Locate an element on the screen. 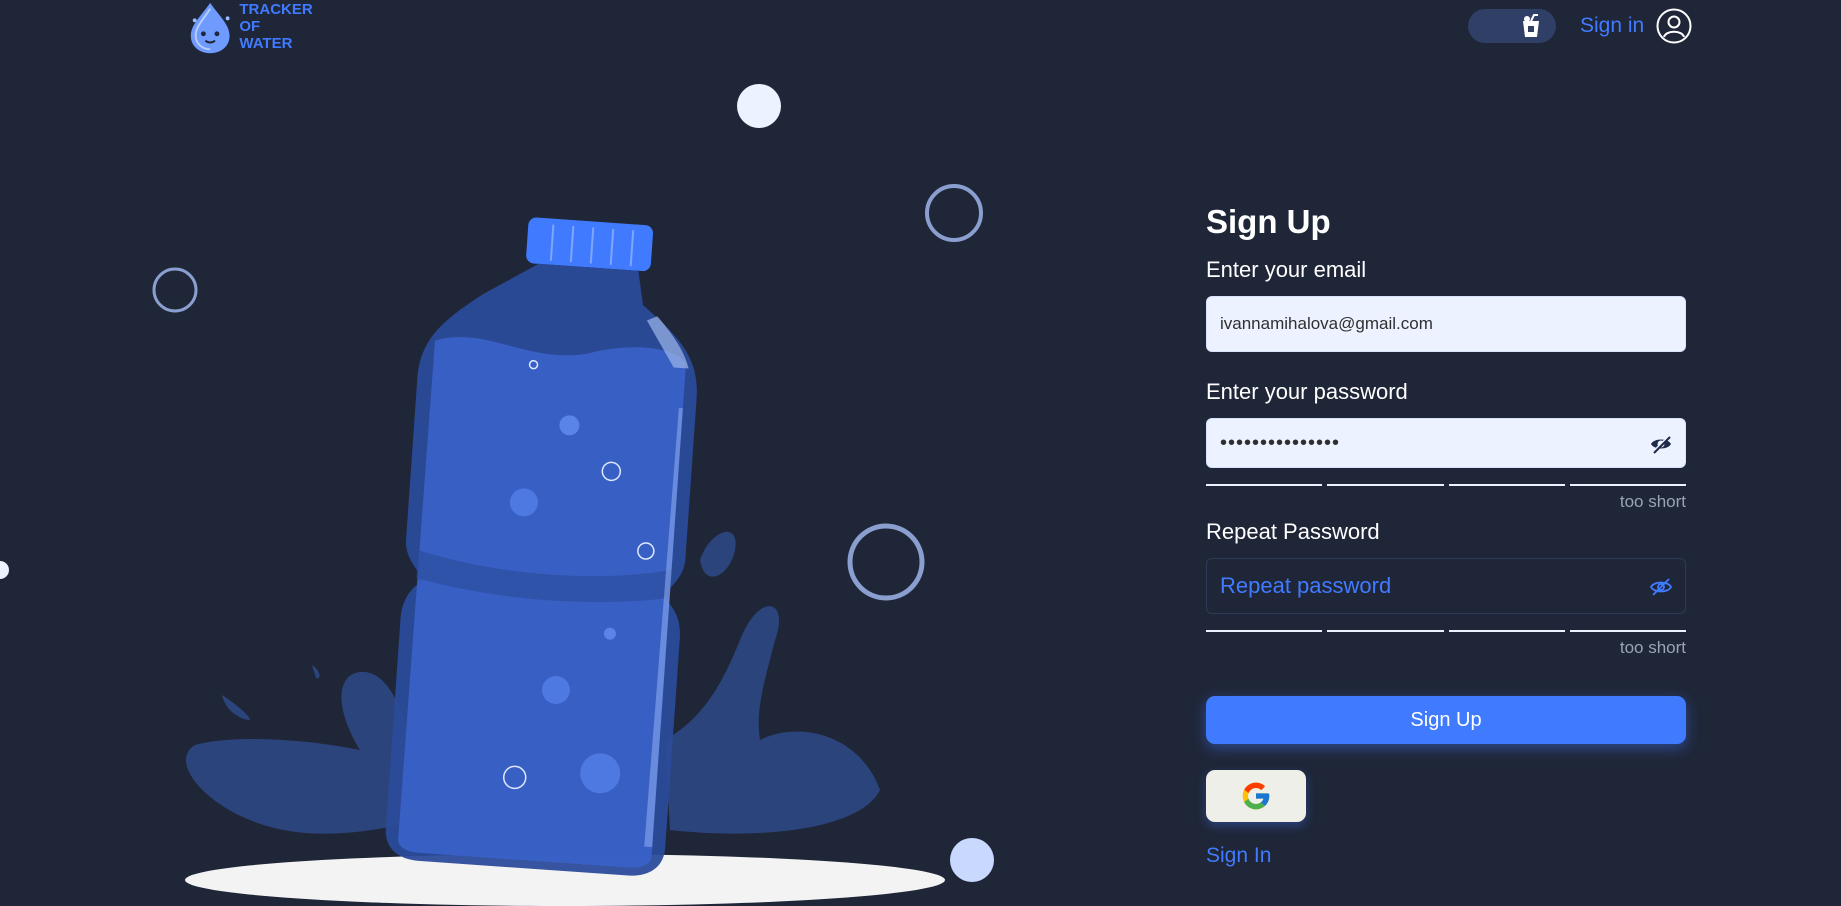 The height and width of the screenshot is (906, 1841). header-signin-label: Sign in is located at coordinates (1612, 25).